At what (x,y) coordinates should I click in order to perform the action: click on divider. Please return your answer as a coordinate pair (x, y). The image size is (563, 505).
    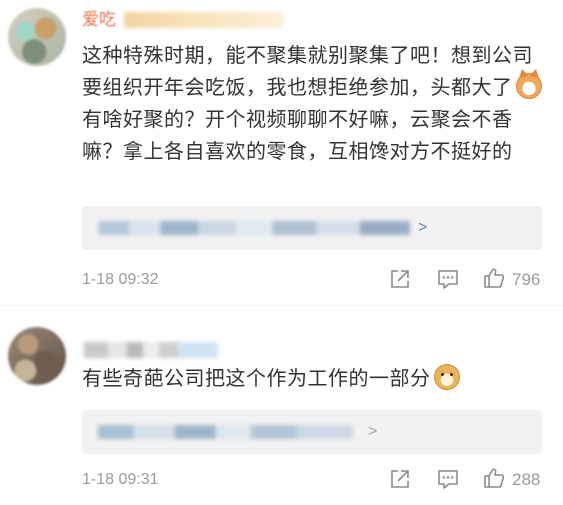
    Looking at the image, I should click on (281, 305).